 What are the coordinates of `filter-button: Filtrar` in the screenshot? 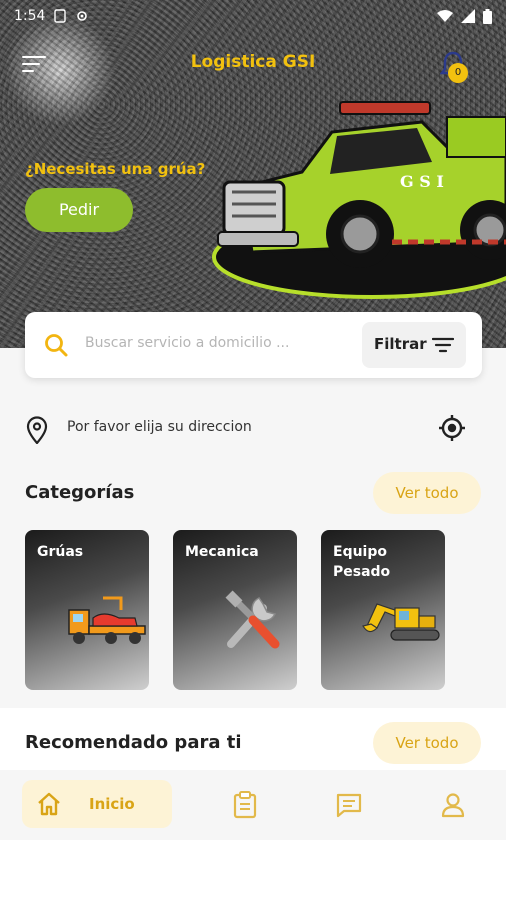 It's located at (414, 345).